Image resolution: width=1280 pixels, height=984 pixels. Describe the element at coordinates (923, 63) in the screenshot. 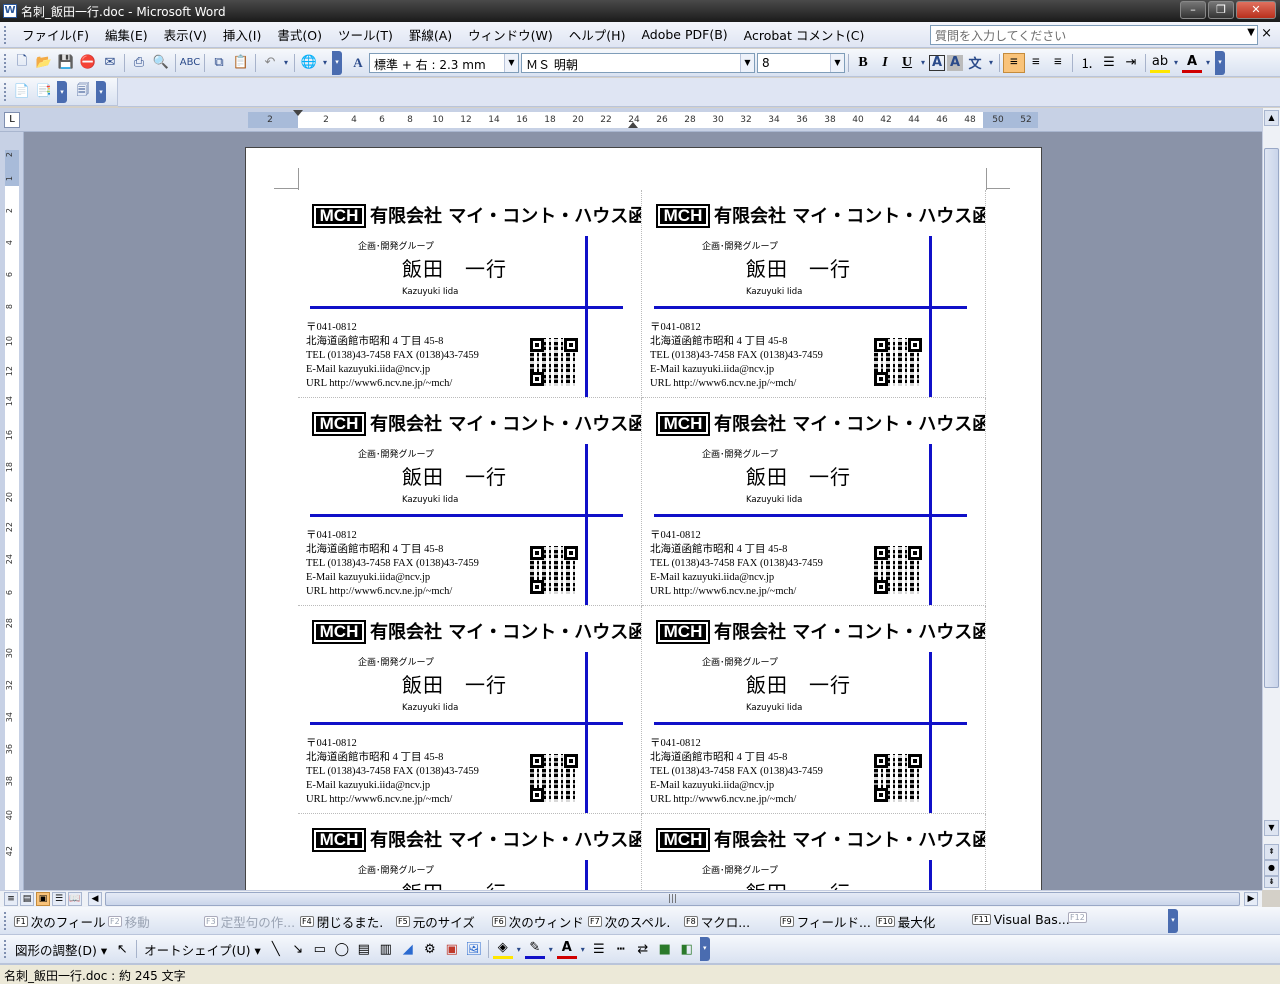

I see `underline-dropdown-icon: ▾` at that location.